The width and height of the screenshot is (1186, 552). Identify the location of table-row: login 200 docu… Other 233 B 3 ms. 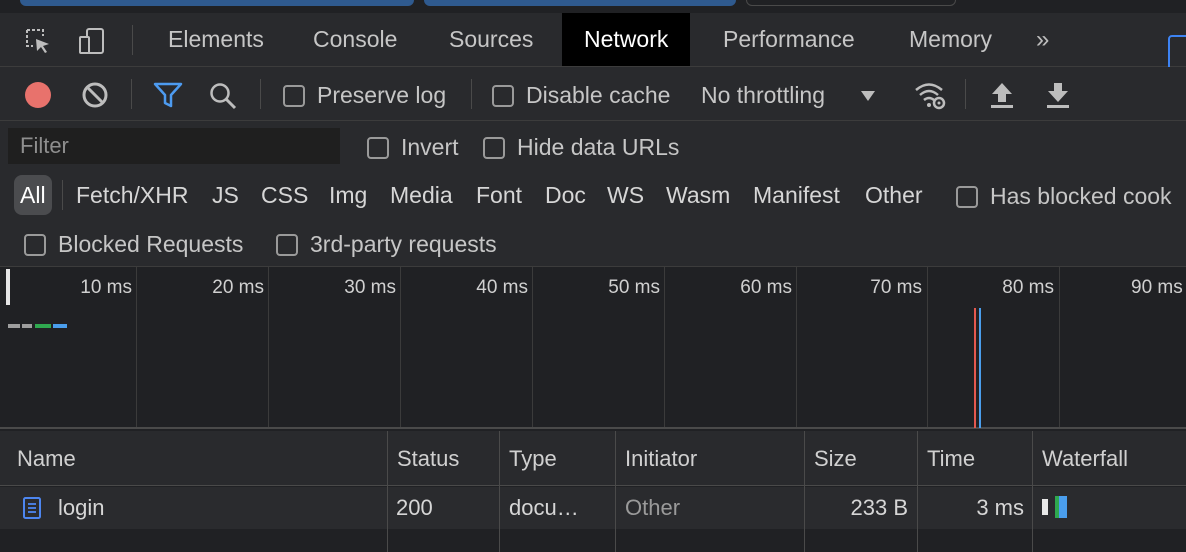
(593, 508).